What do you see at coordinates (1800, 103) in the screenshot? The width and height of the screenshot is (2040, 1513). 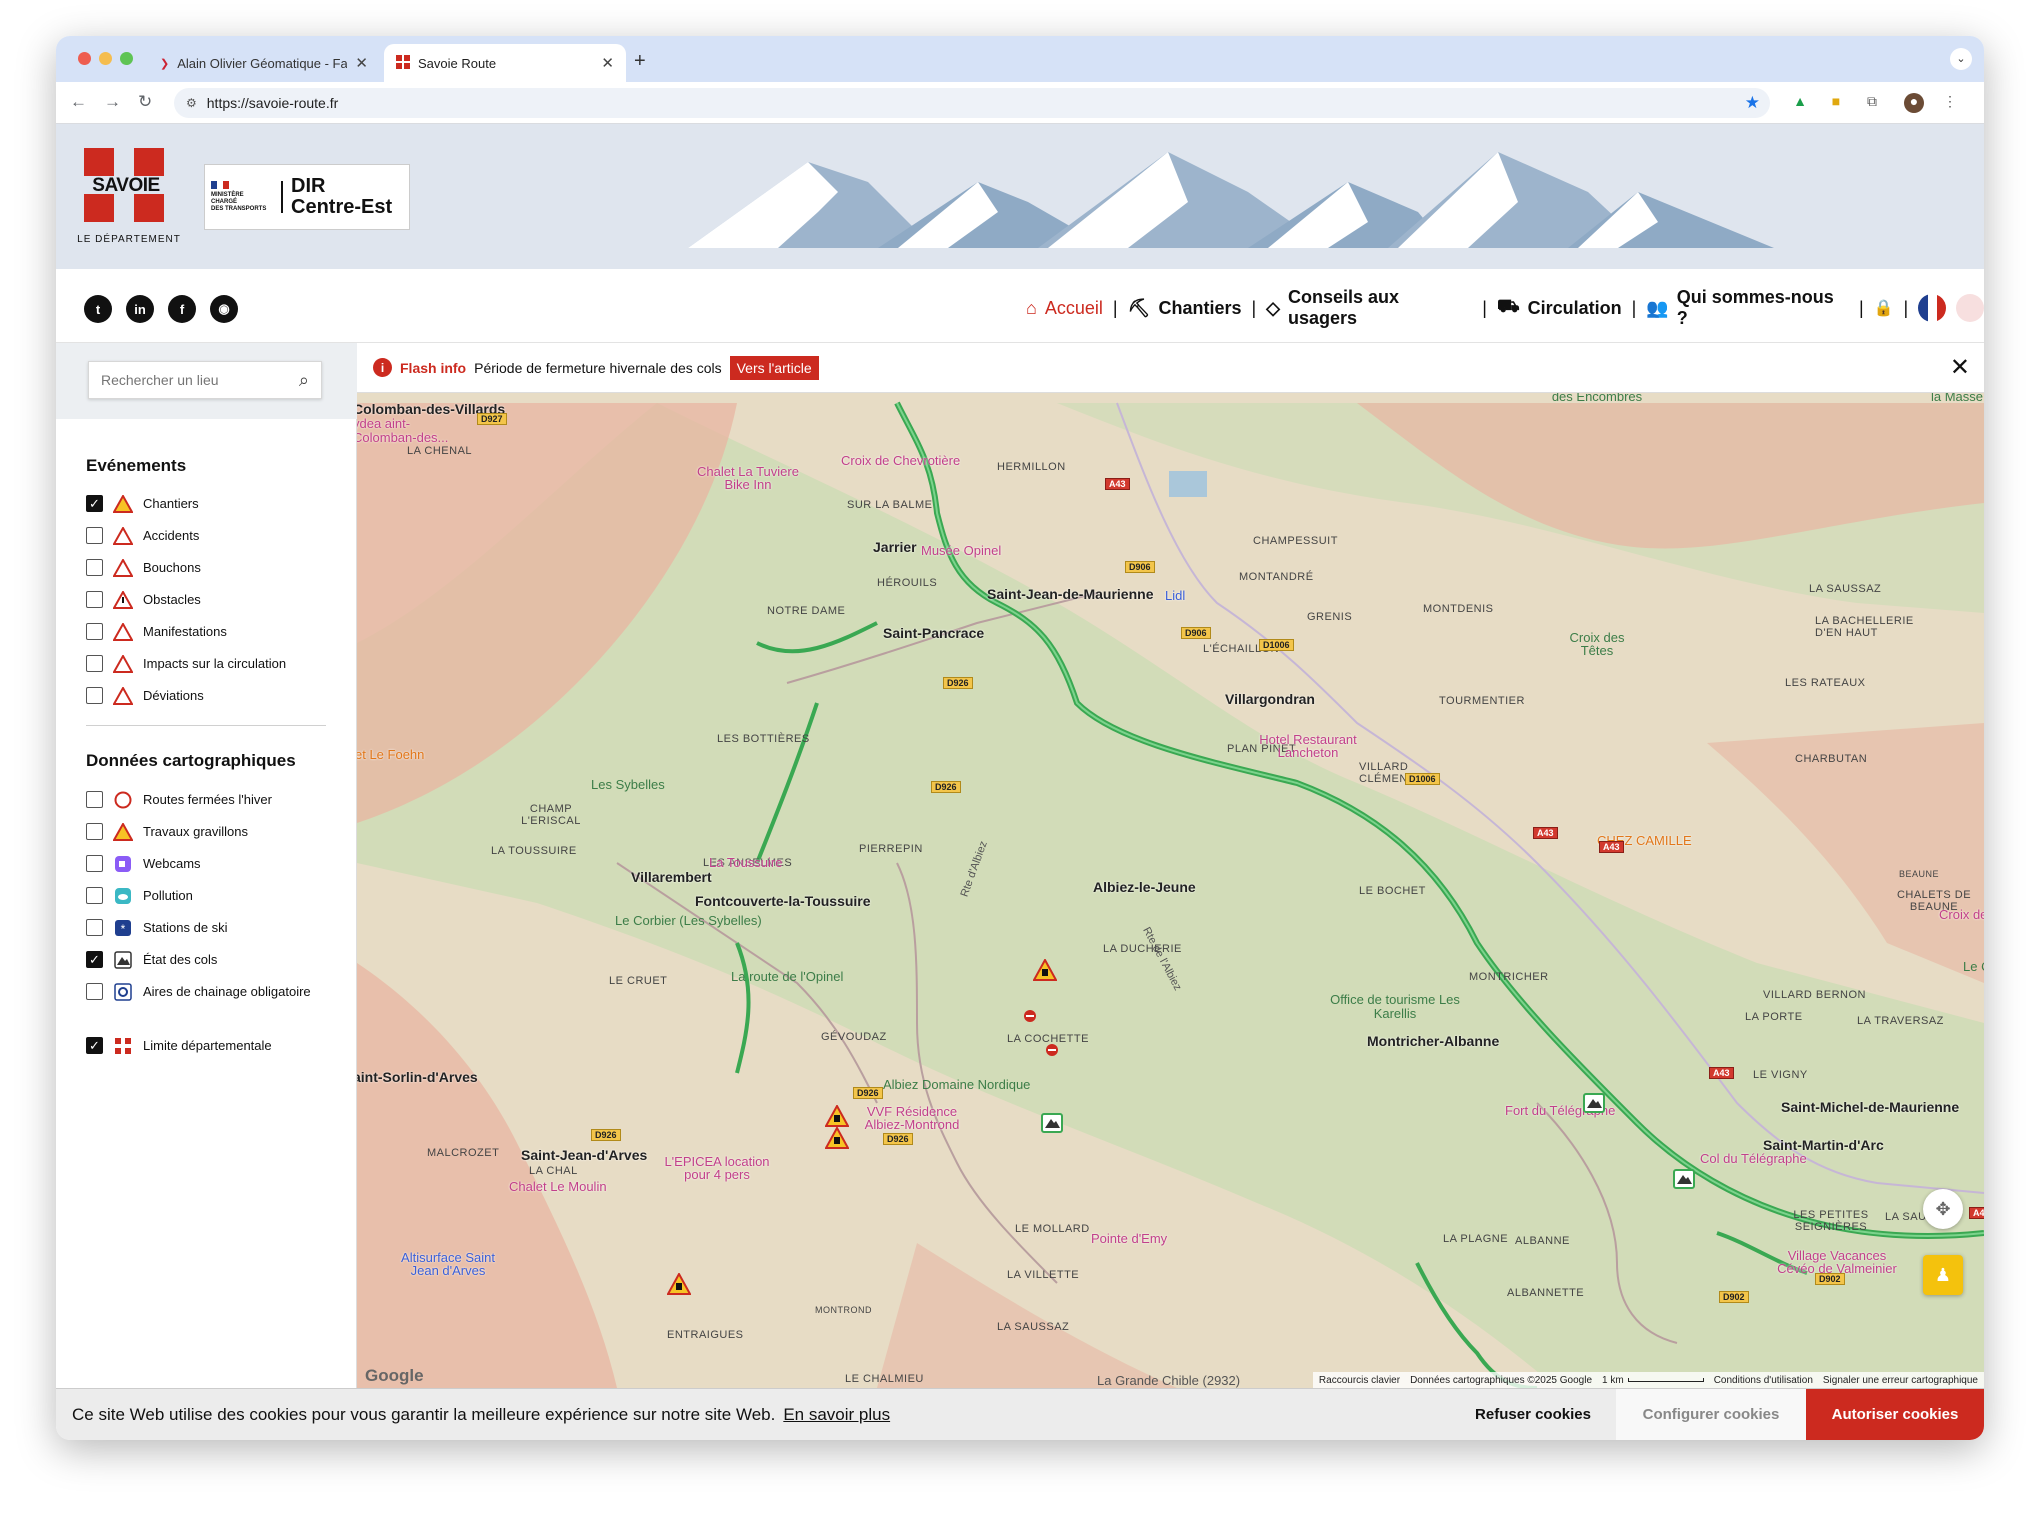 I see `drive-extension-icon: ▲` at bounding box center [1800, 103].